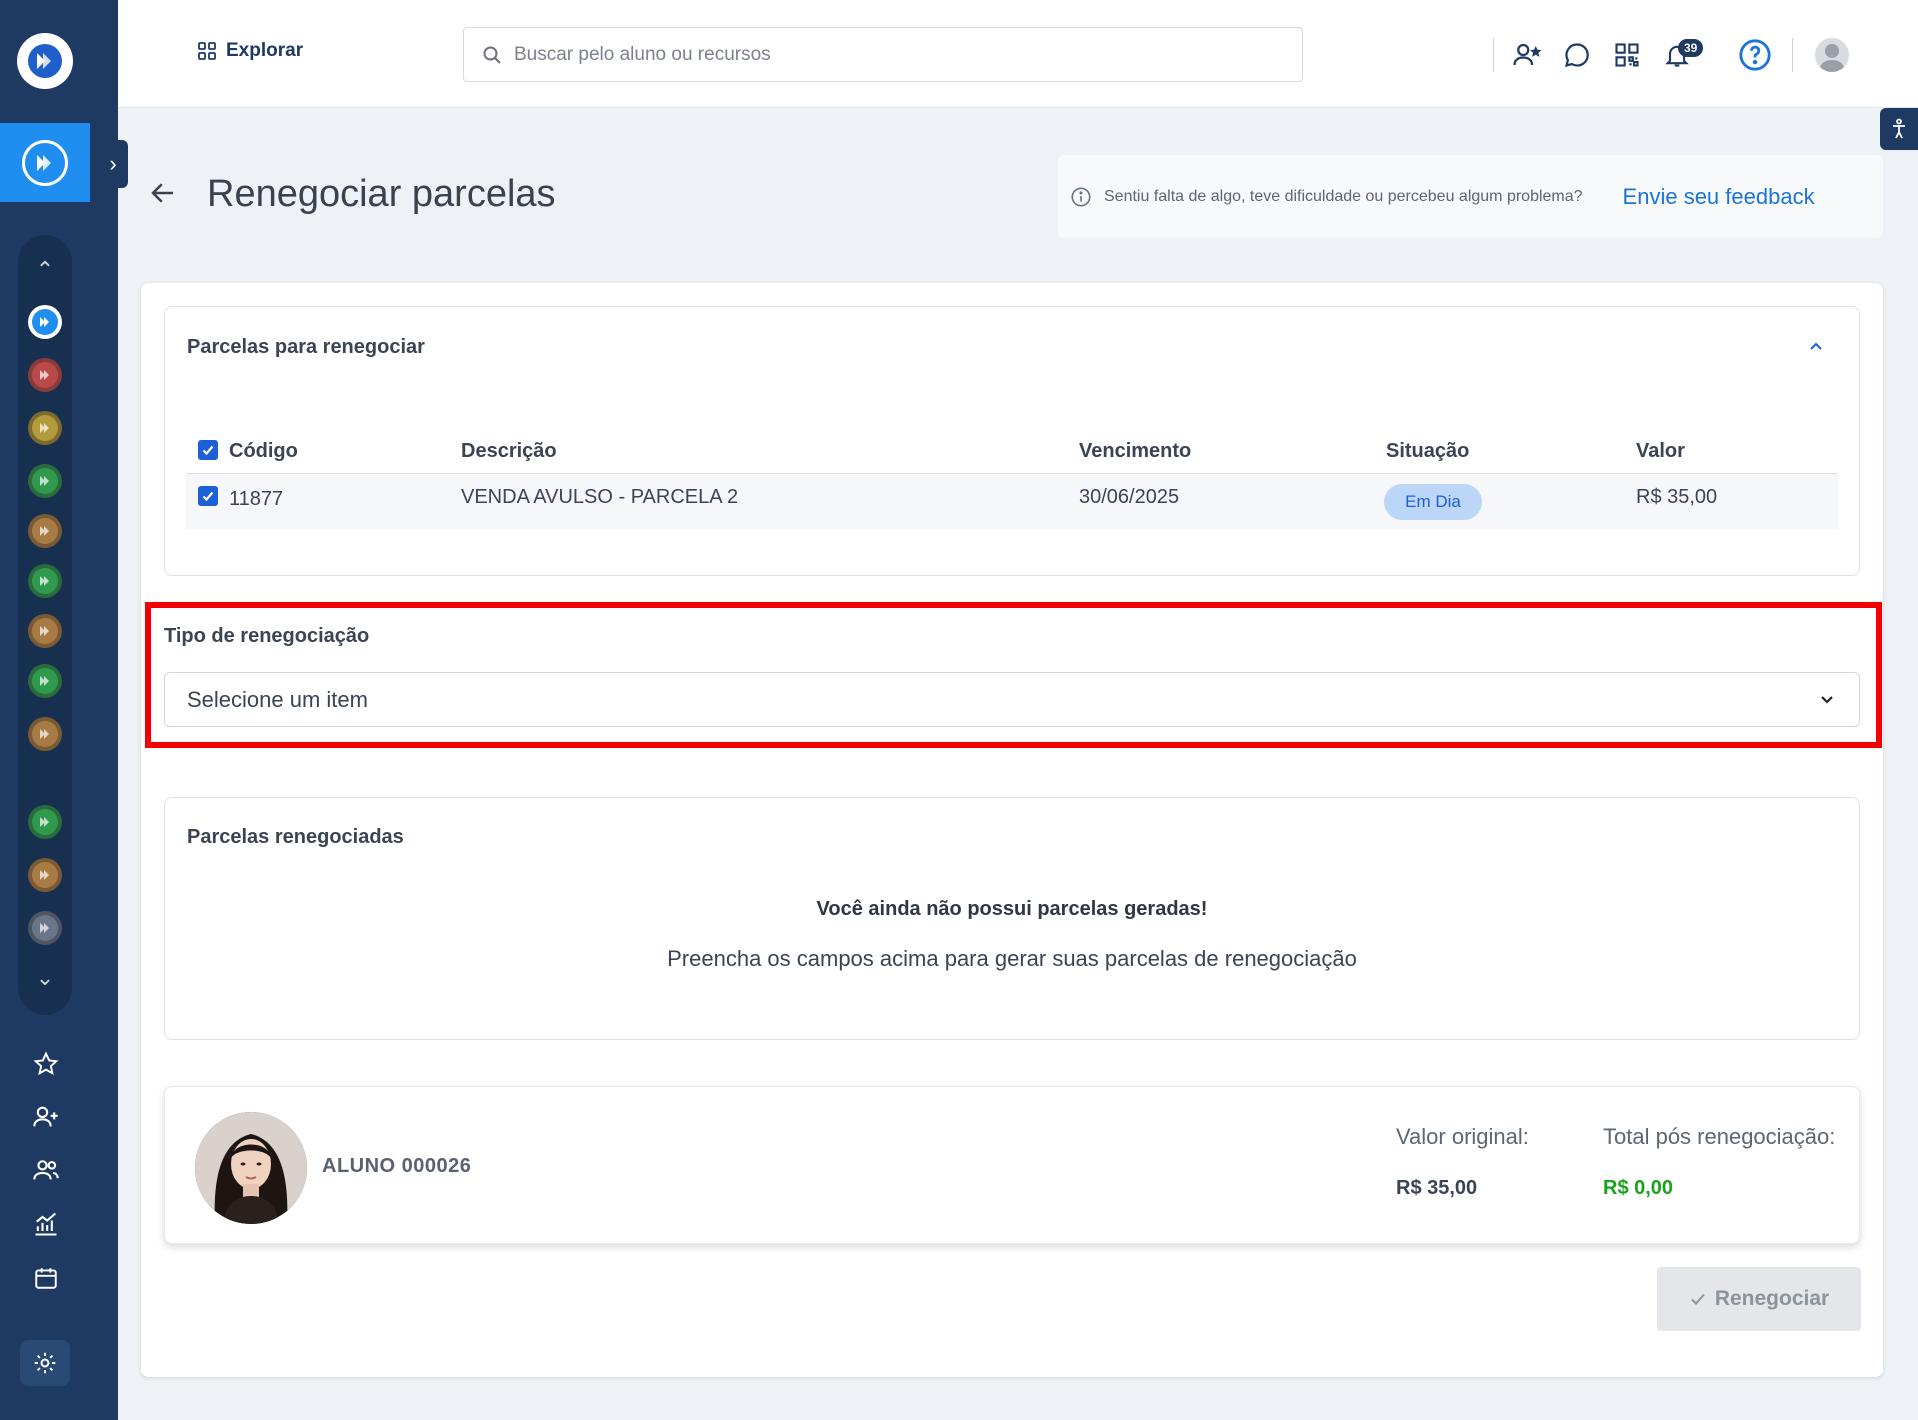 The height and width of the screenshot is (1420, 1918). I want to click on column-header-valor: Valor, so click(1660, 451).